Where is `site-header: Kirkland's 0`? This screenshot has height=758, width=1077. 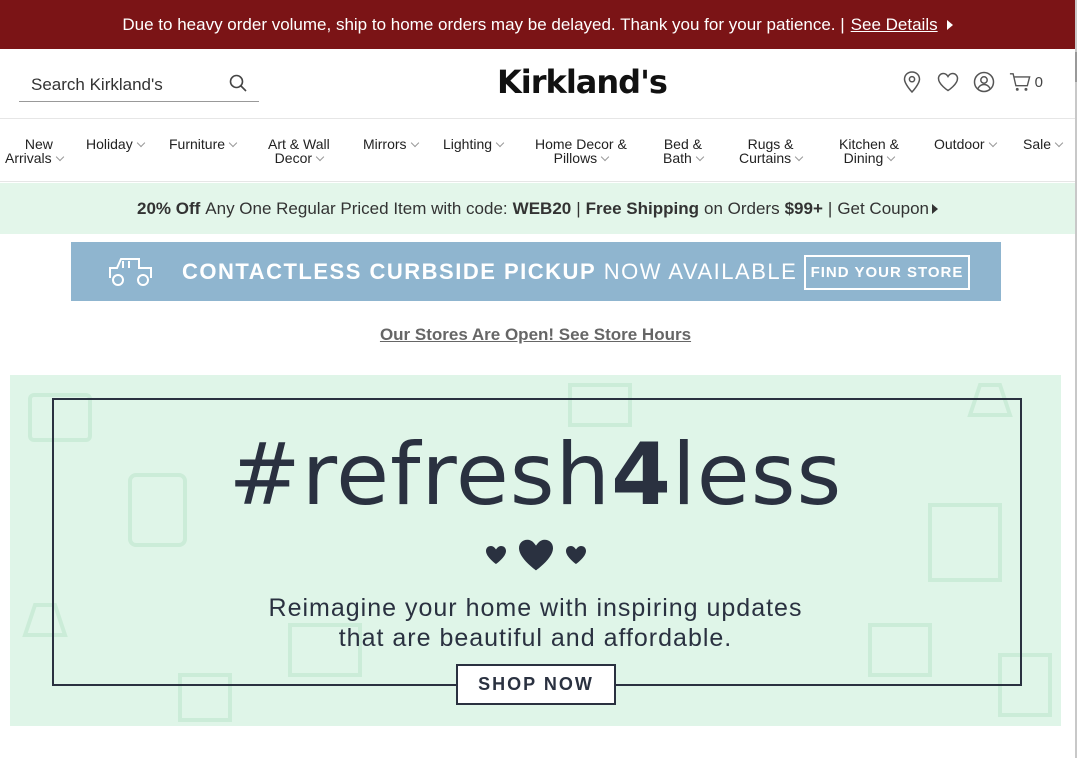 site-header: Kirkland's 0 is located at coordinates (537, 84).